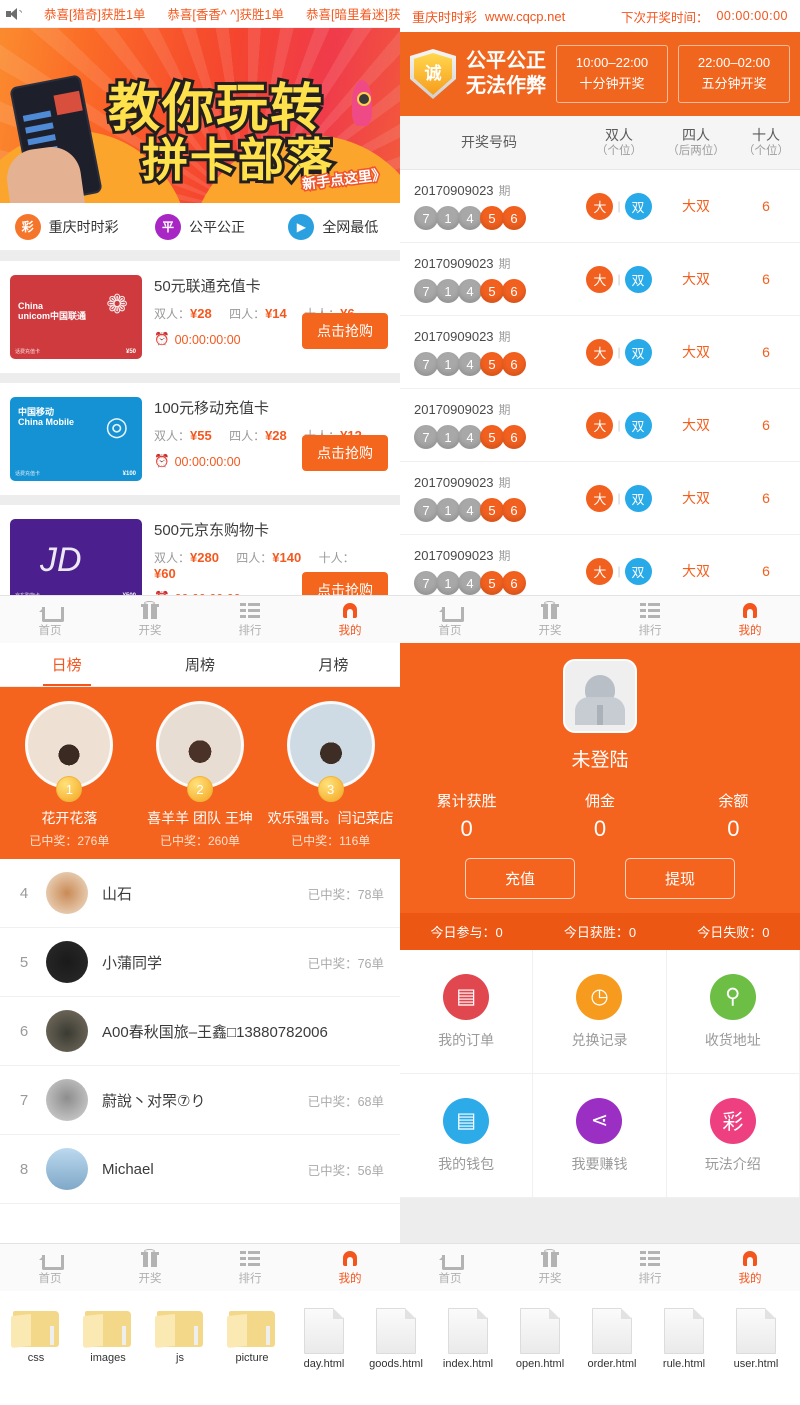  I want to click on lottery-draw: 20170909023 期 7 1 4 5 6, so click(489, 279).